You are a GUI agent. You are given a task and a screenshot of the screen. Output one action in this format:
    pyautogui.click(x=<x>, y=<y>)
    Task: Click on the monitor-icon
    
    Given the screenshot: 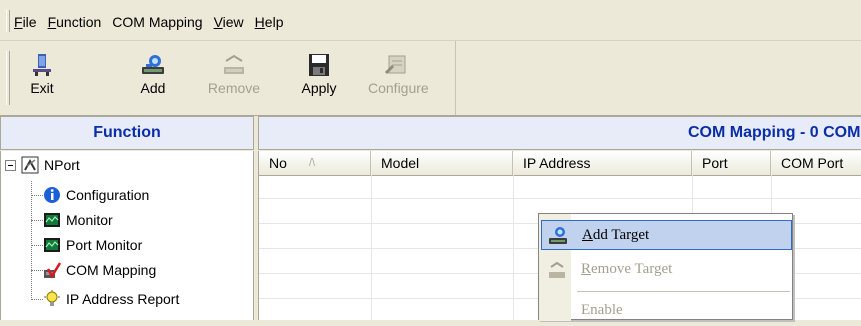 What is the action you would take?
    pyautogui.click(x=52, y=220)
    